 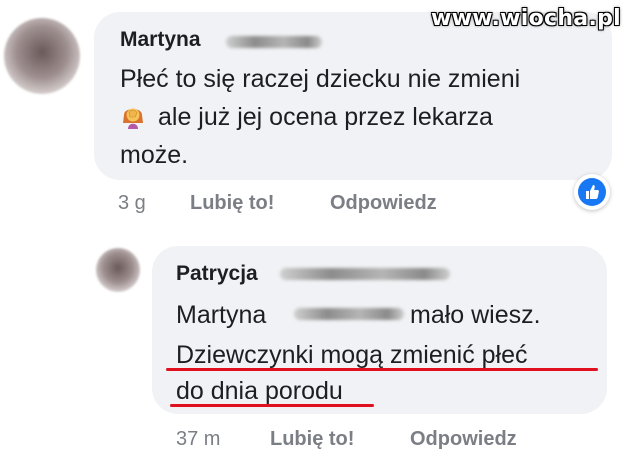 What do you see at coordinates (160, 40) in the screenshot?
I see `comment-author: Martyna` at bounding box center [160, 40].